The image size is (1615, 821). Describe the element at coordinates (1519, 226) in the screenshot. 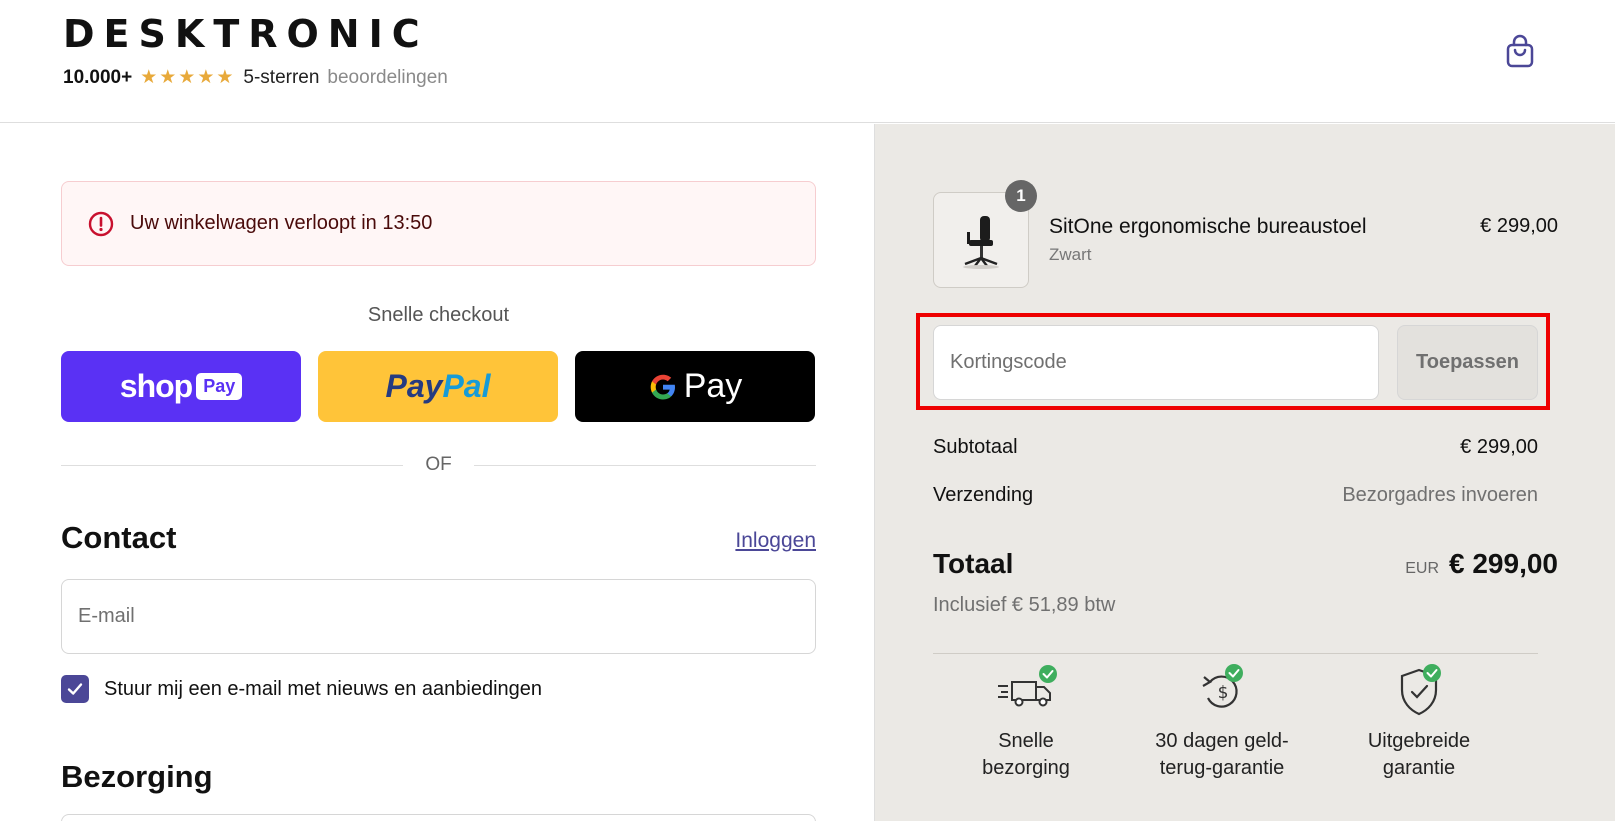

I see `product-price: € 299,00` at that location.